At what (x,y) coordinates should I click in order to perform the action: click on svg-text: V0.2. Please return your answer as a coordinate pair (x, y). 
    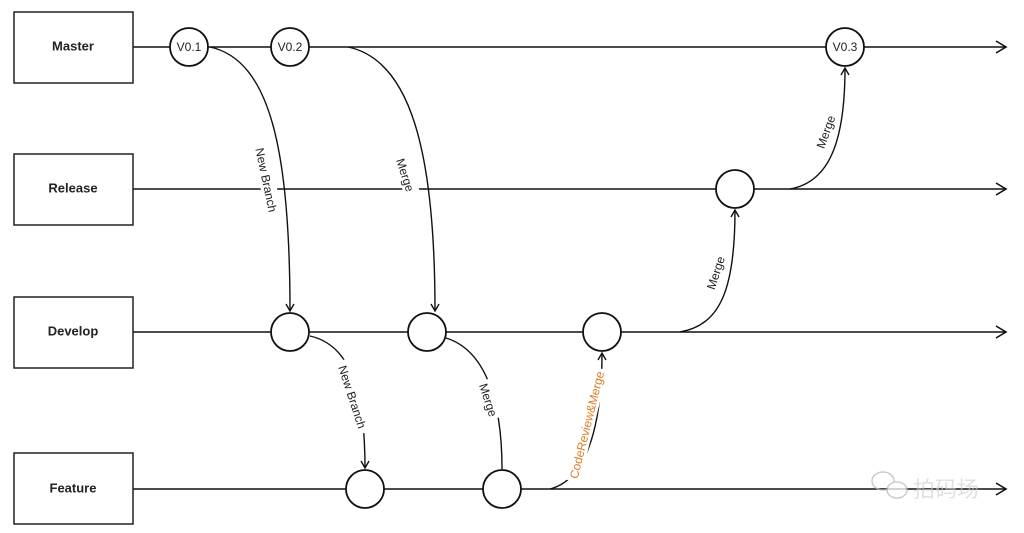
    Looking at the image, I should click on (290, 47).